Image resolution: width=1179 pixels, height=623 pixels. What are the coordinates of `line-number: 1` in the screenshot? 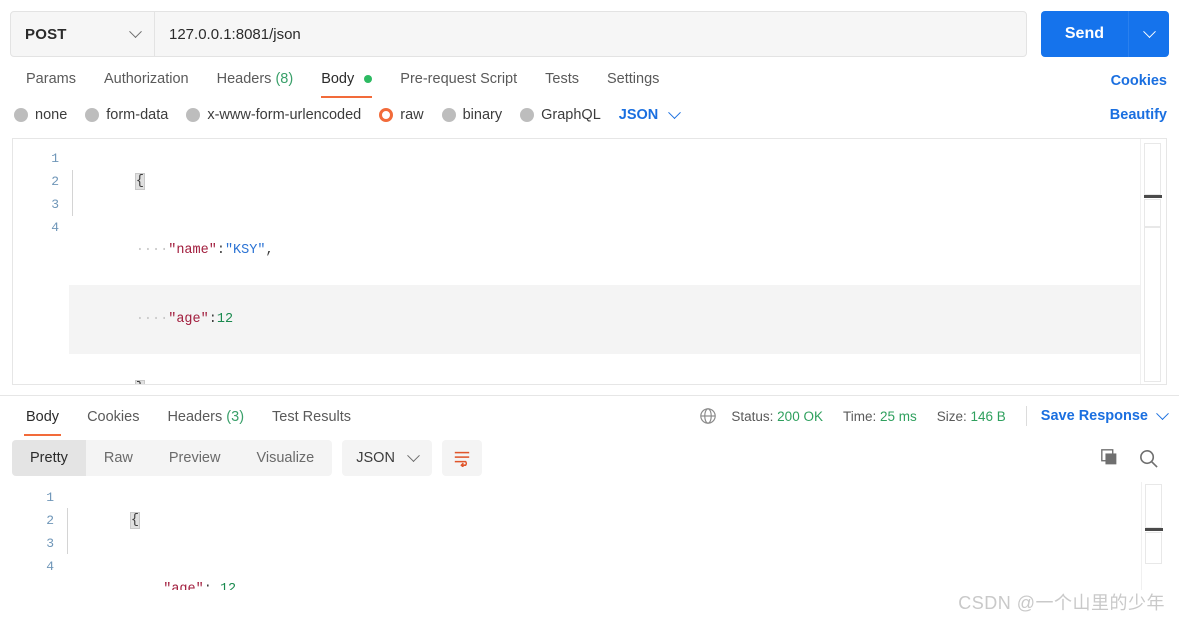 It's located at (55, 158).